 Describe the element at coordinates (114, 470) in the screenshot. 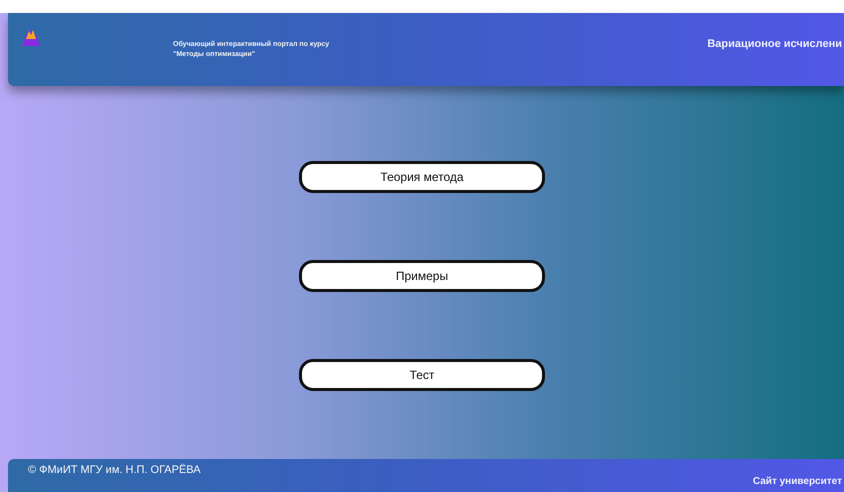

I see `copyright-text: © ФМиИТ МГУ им. Н.П. ОГАРЁВА` at that location.